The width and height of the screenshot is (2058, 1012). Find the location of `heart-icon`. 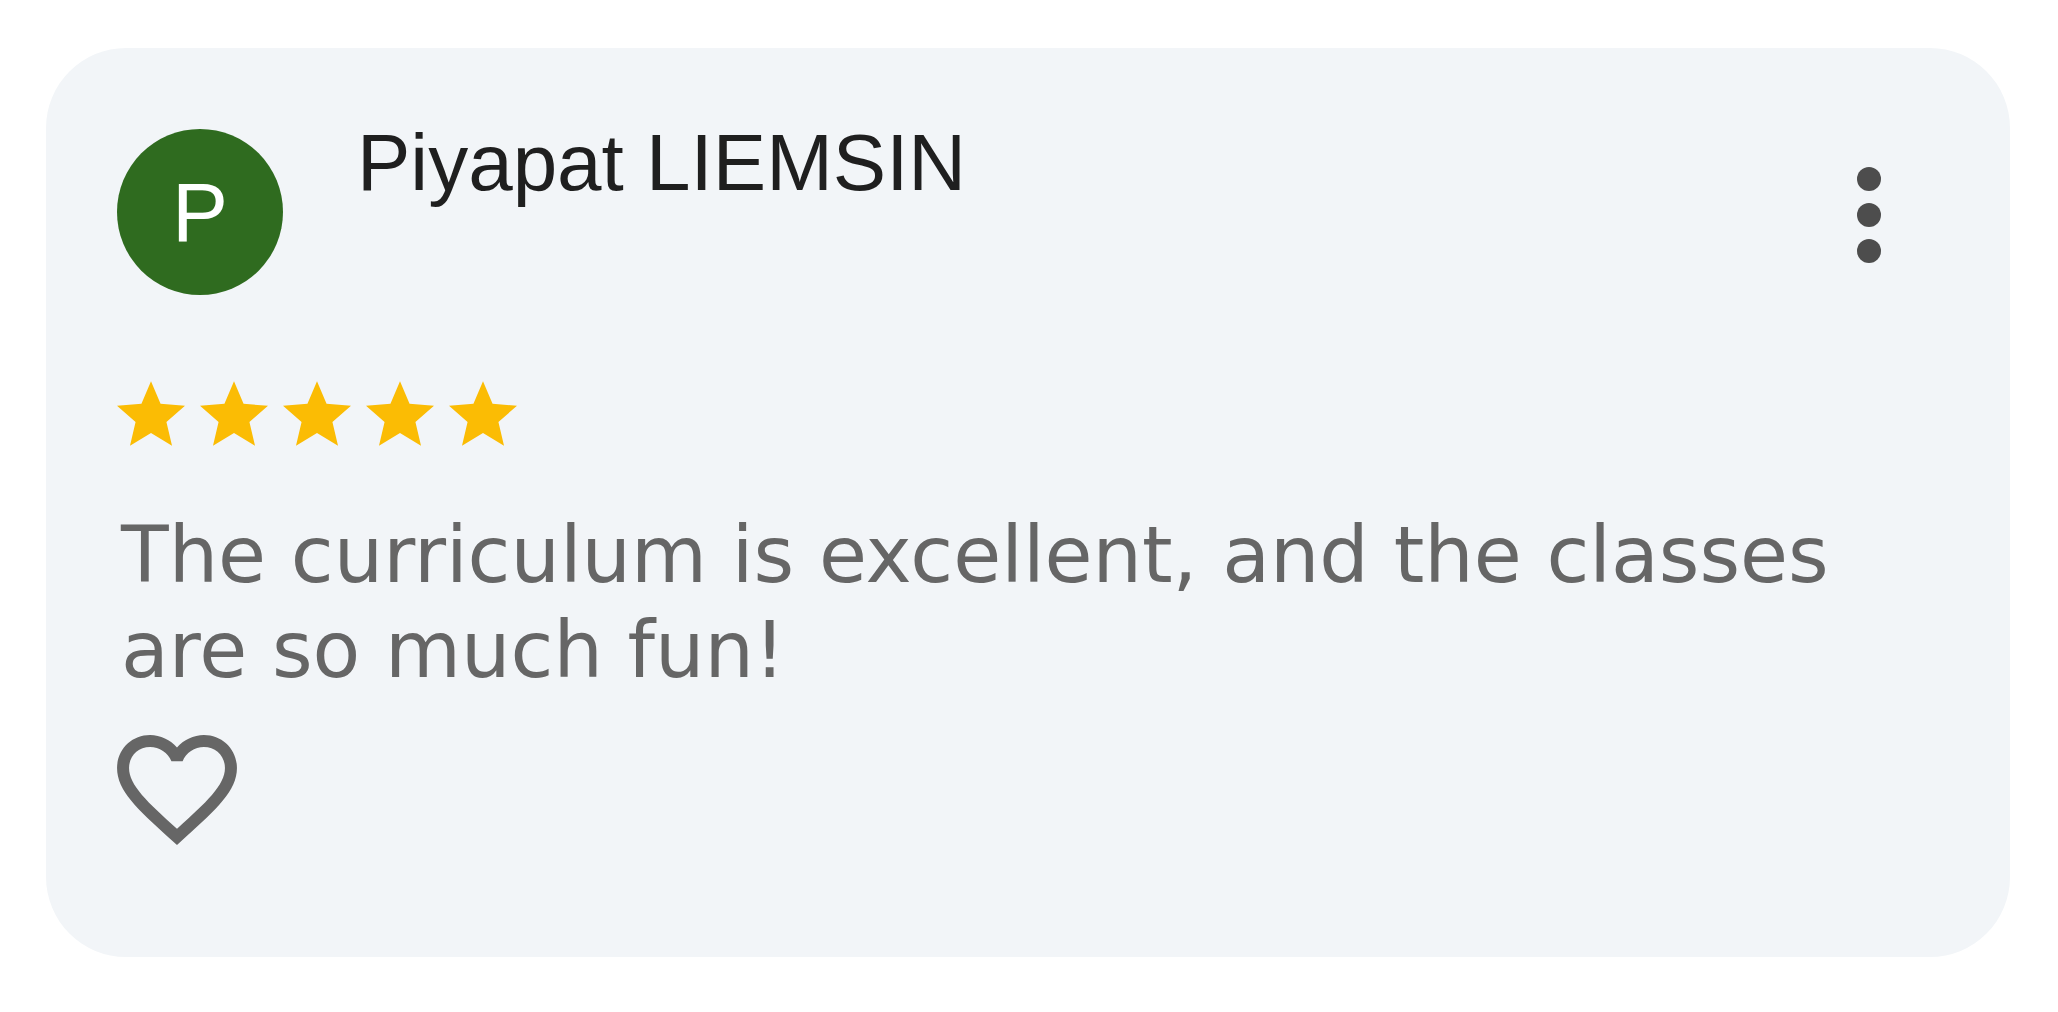

heart-icon is located at coordinates (177, 790).